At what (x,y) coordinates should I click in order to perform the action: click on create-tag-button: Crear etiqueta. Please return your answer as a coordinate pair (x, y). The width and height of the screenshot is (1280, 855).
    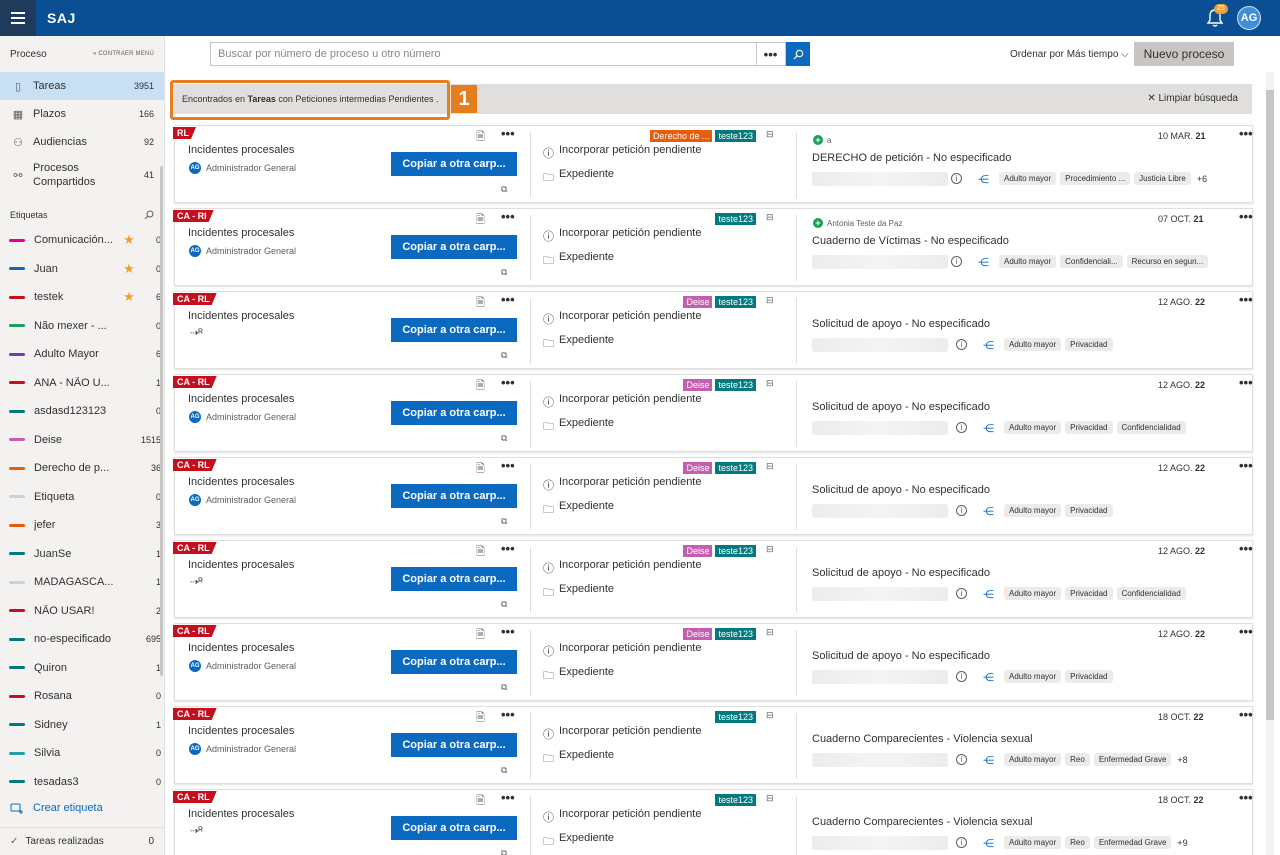
    Looking at the image, I should click on (82, 808).